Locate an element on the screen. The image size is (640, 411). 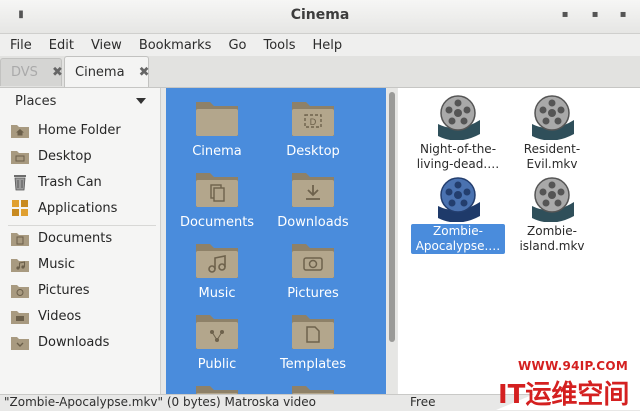
folder-label: Music is located at coordinates (217, 293).